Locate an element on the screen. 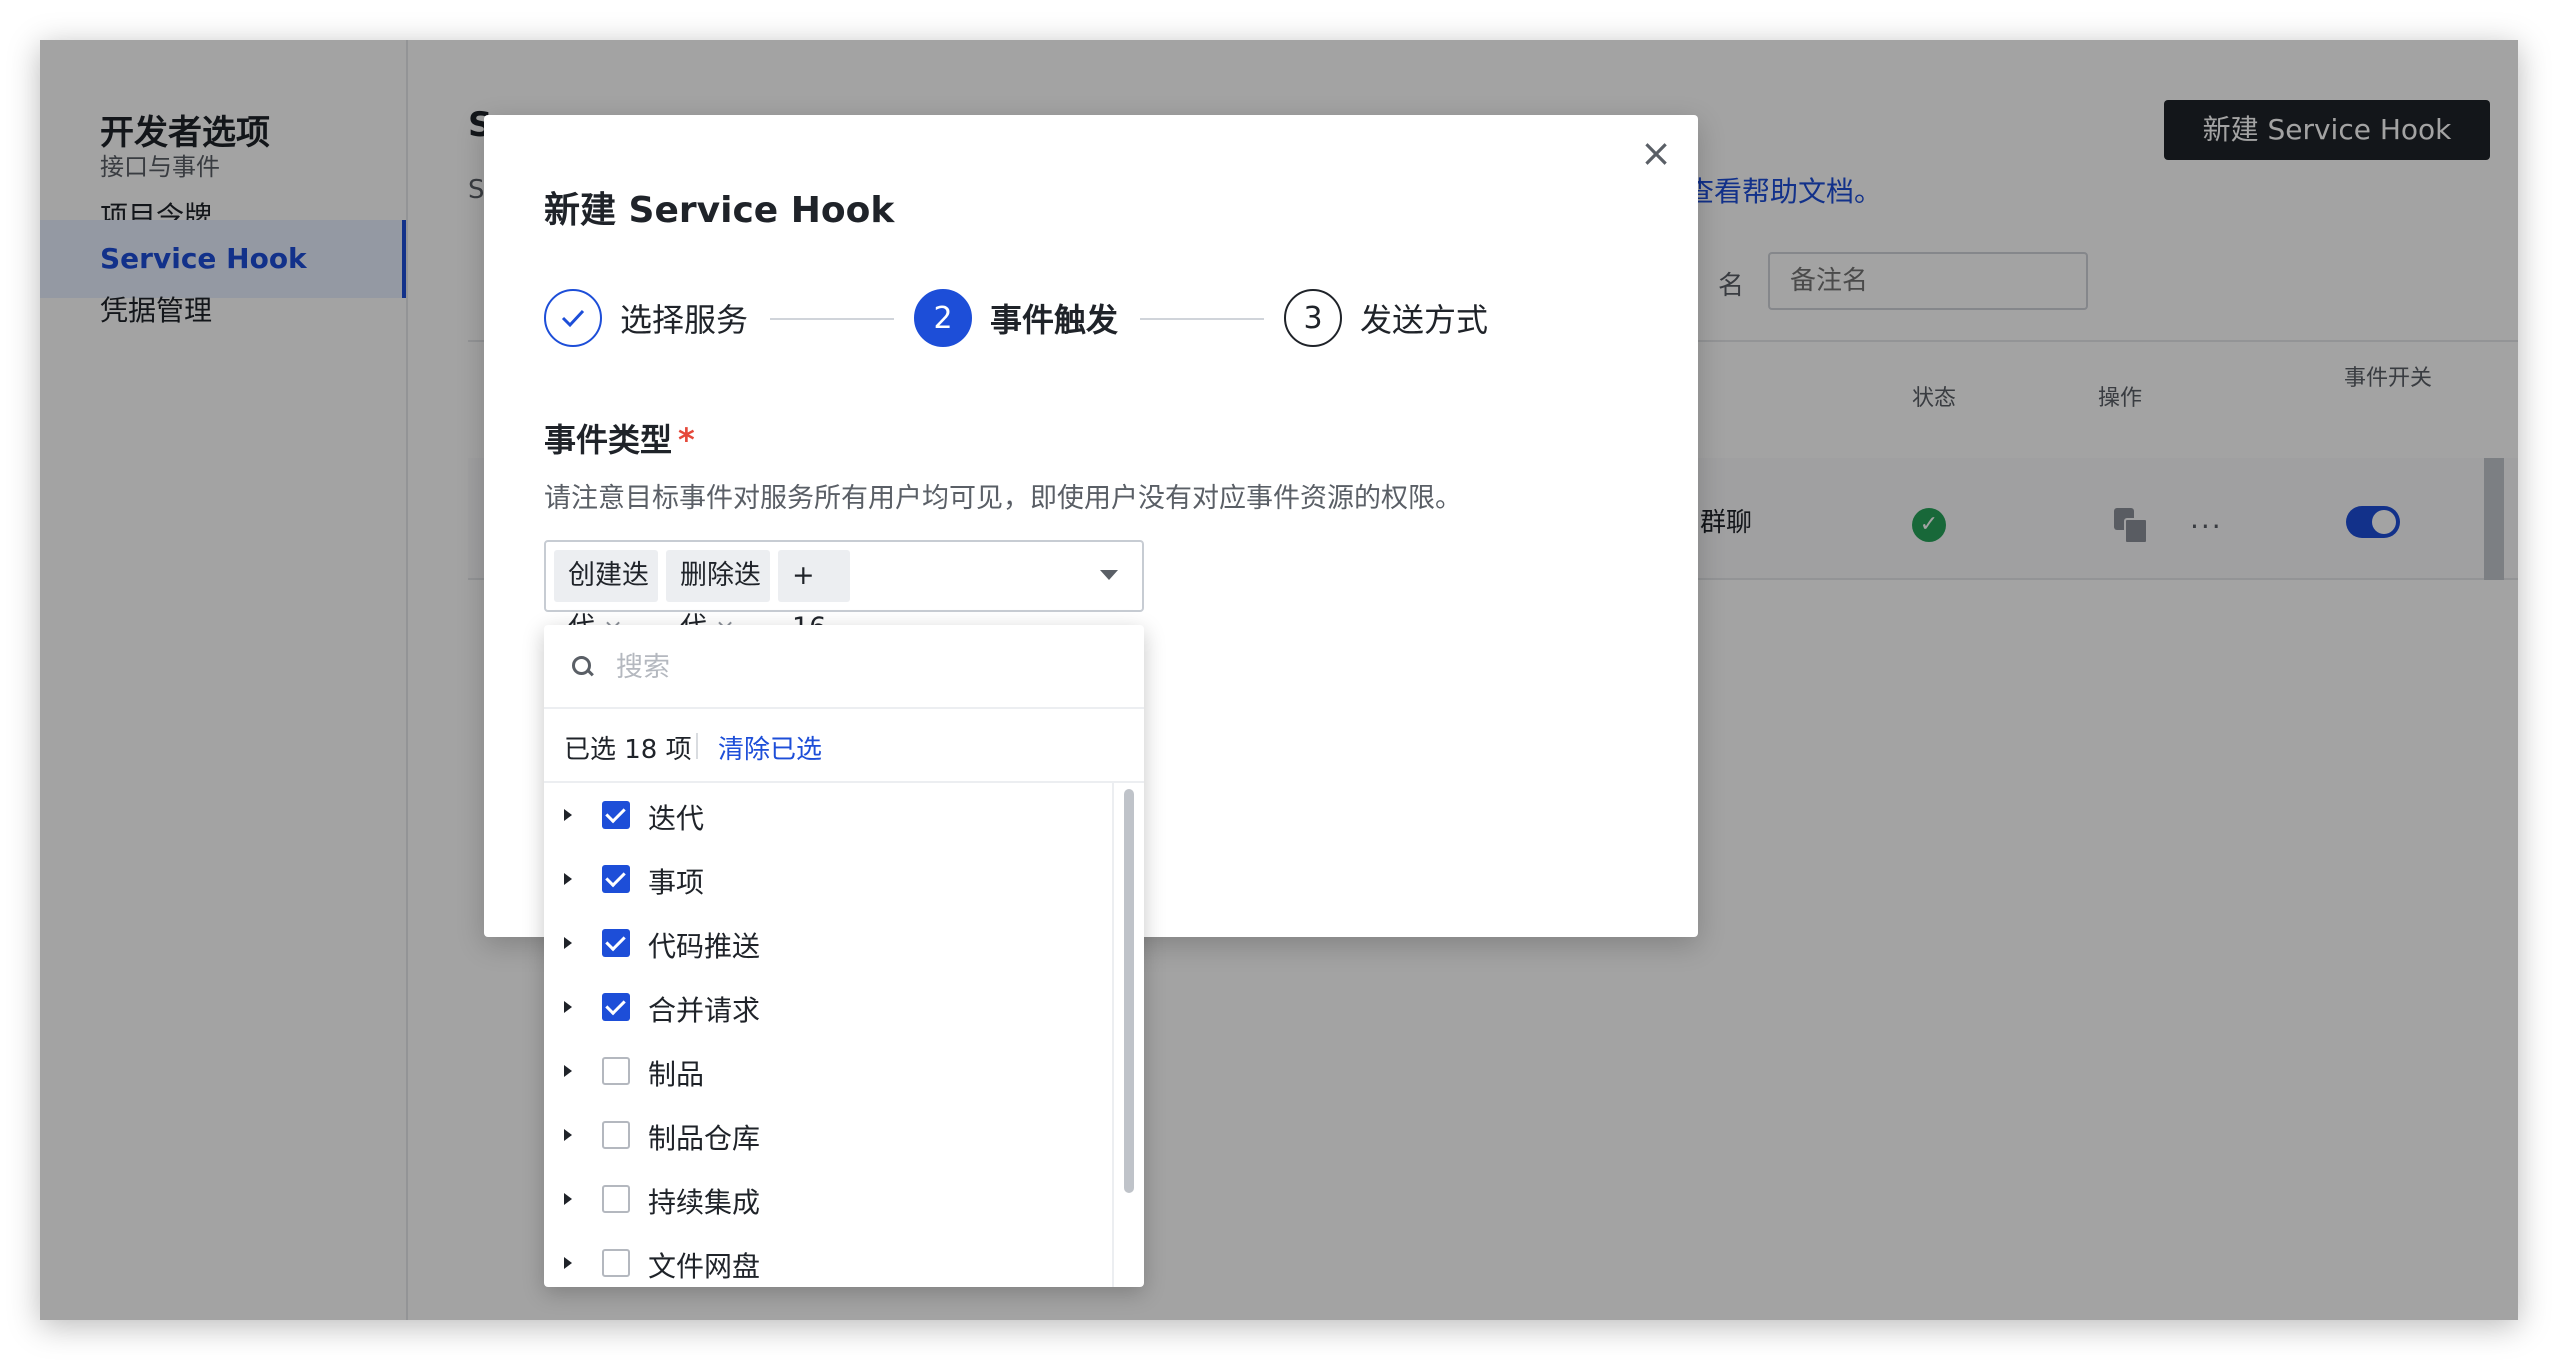  required-mark: * is located at coordinates (686, 440).